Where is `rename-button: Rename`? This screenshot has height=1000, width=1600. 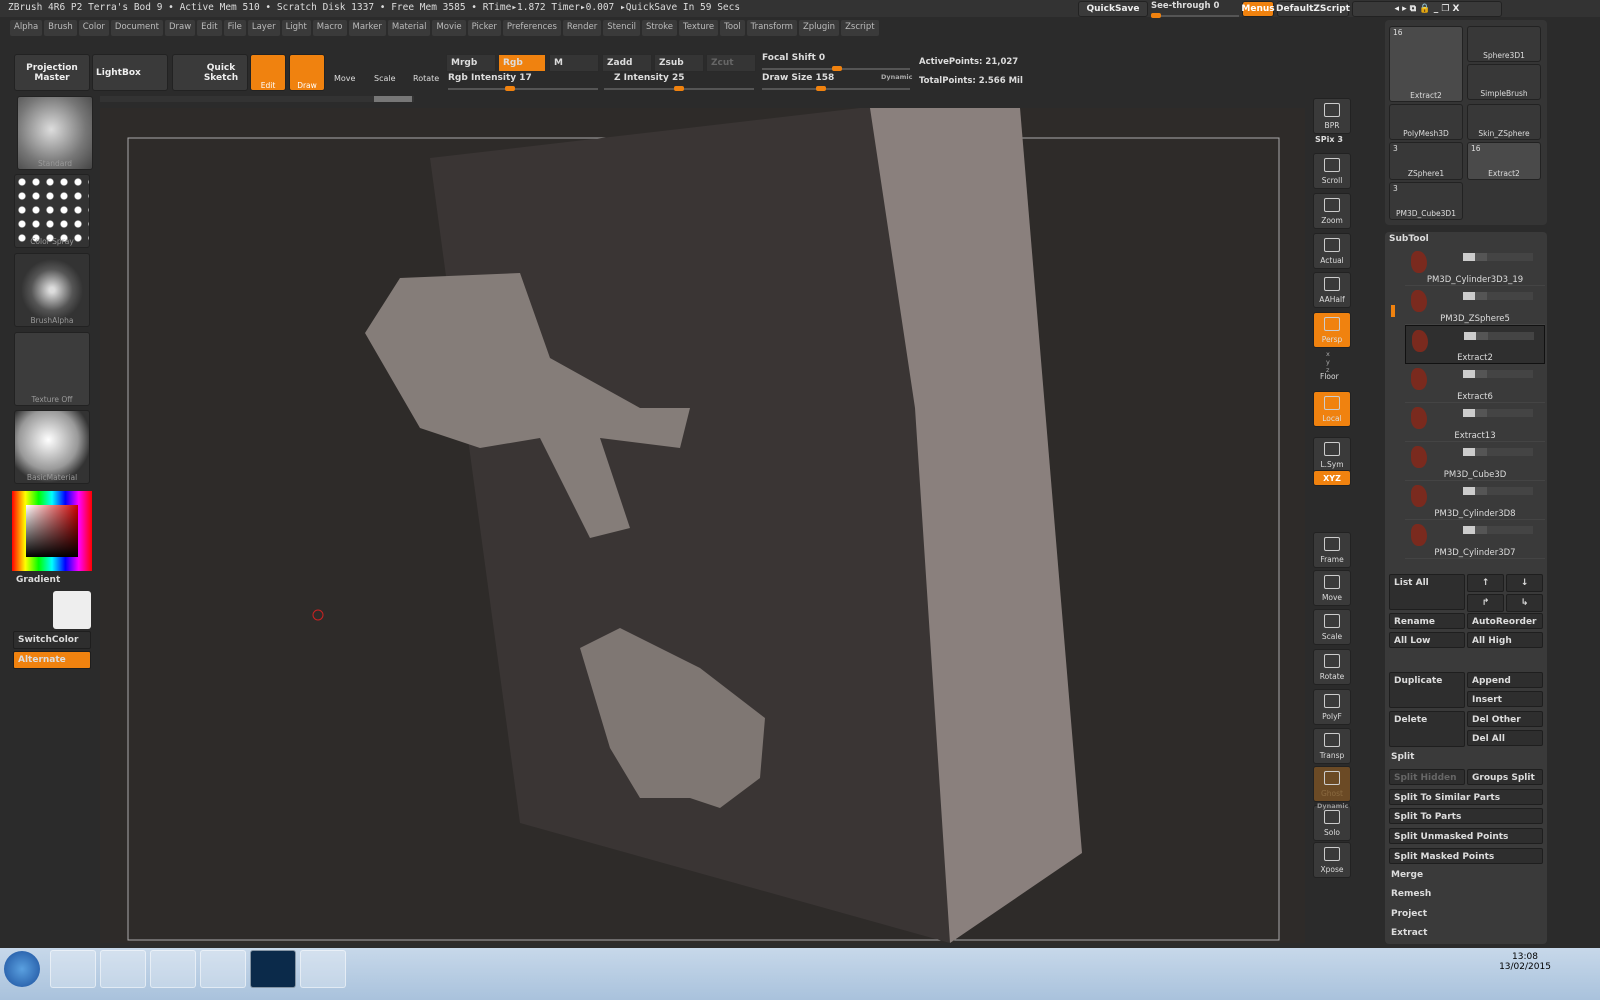
rename-button: Rename is located at coordinates (1427, 621).